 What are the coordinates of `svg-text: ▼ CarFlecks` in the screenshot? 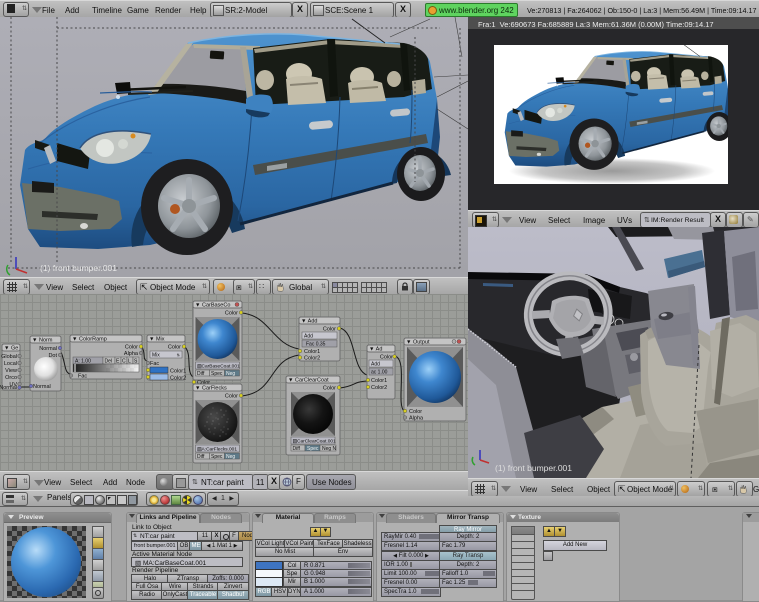 It's located at (211, 389).